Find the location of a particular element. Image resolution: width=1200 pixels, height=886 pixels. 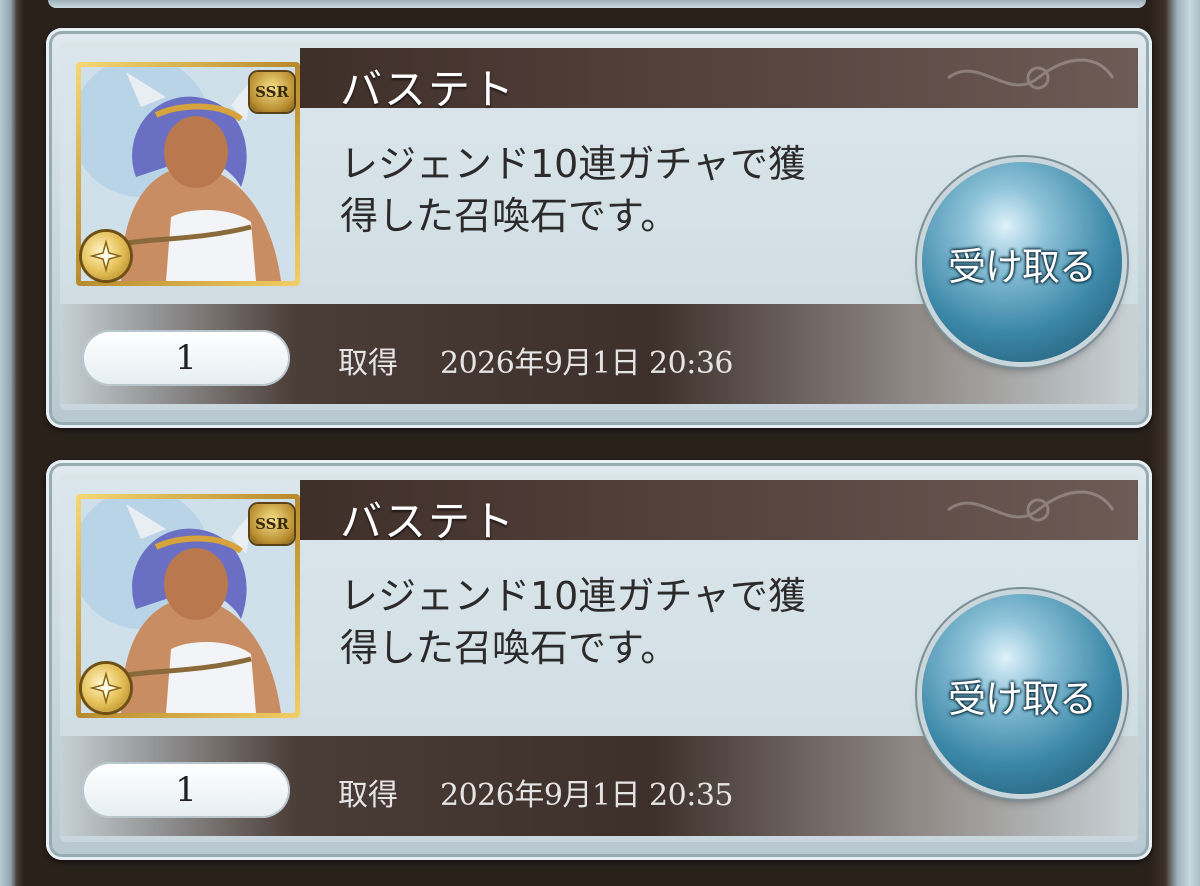

acquired-datetime: 2026年9月1日 20:36 is located at coordinates (587, 363).